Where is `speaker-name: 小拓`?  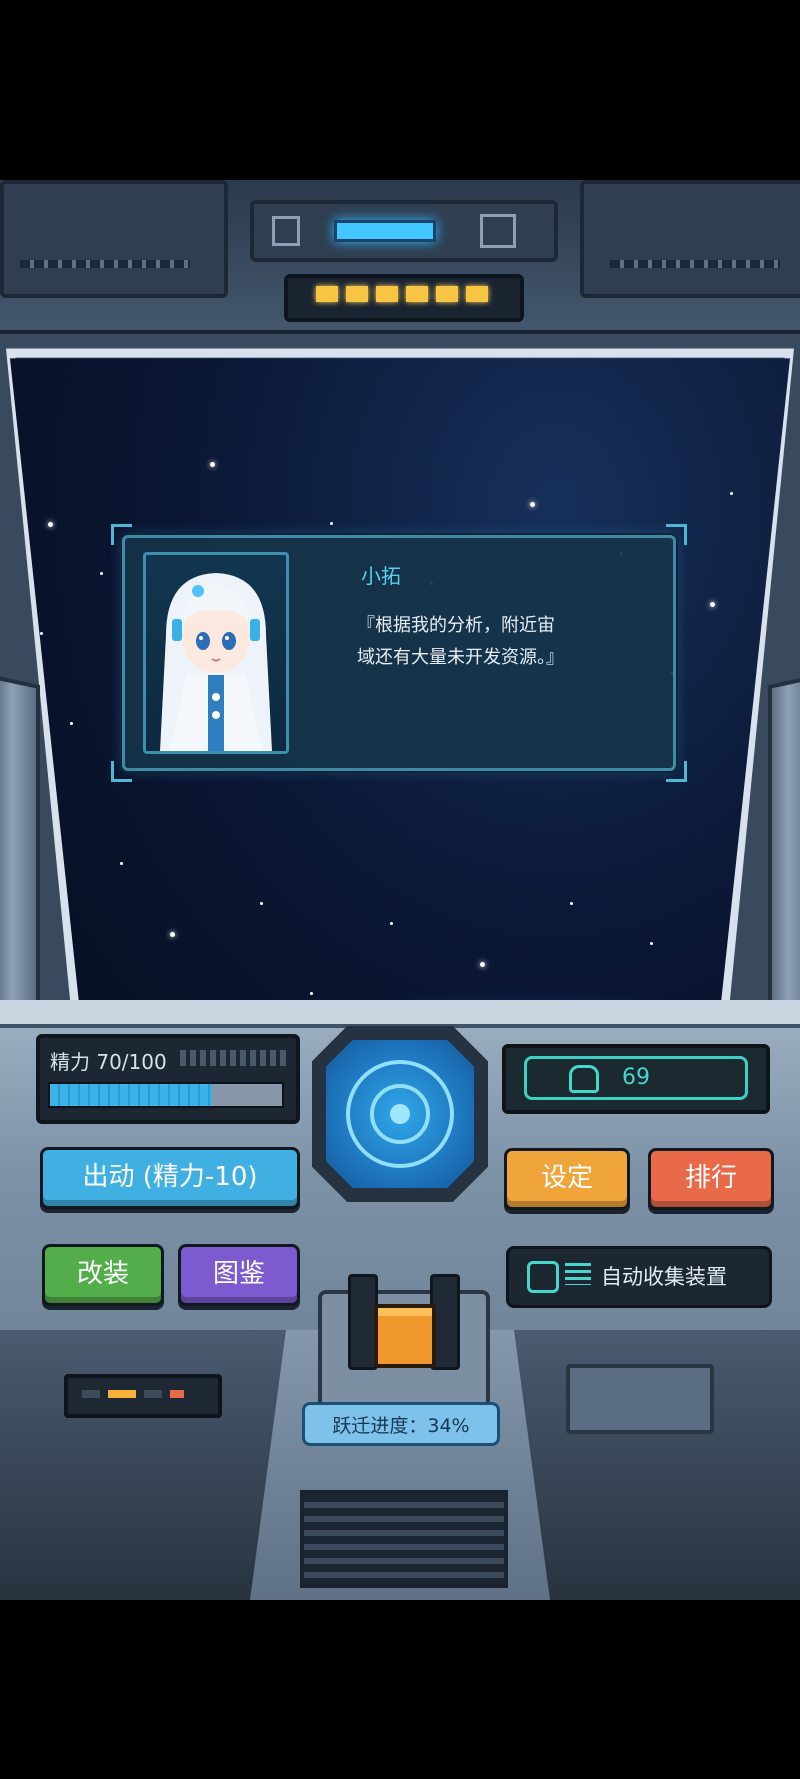
speaker-name: 小拓 is located at coordinates (381, 576).